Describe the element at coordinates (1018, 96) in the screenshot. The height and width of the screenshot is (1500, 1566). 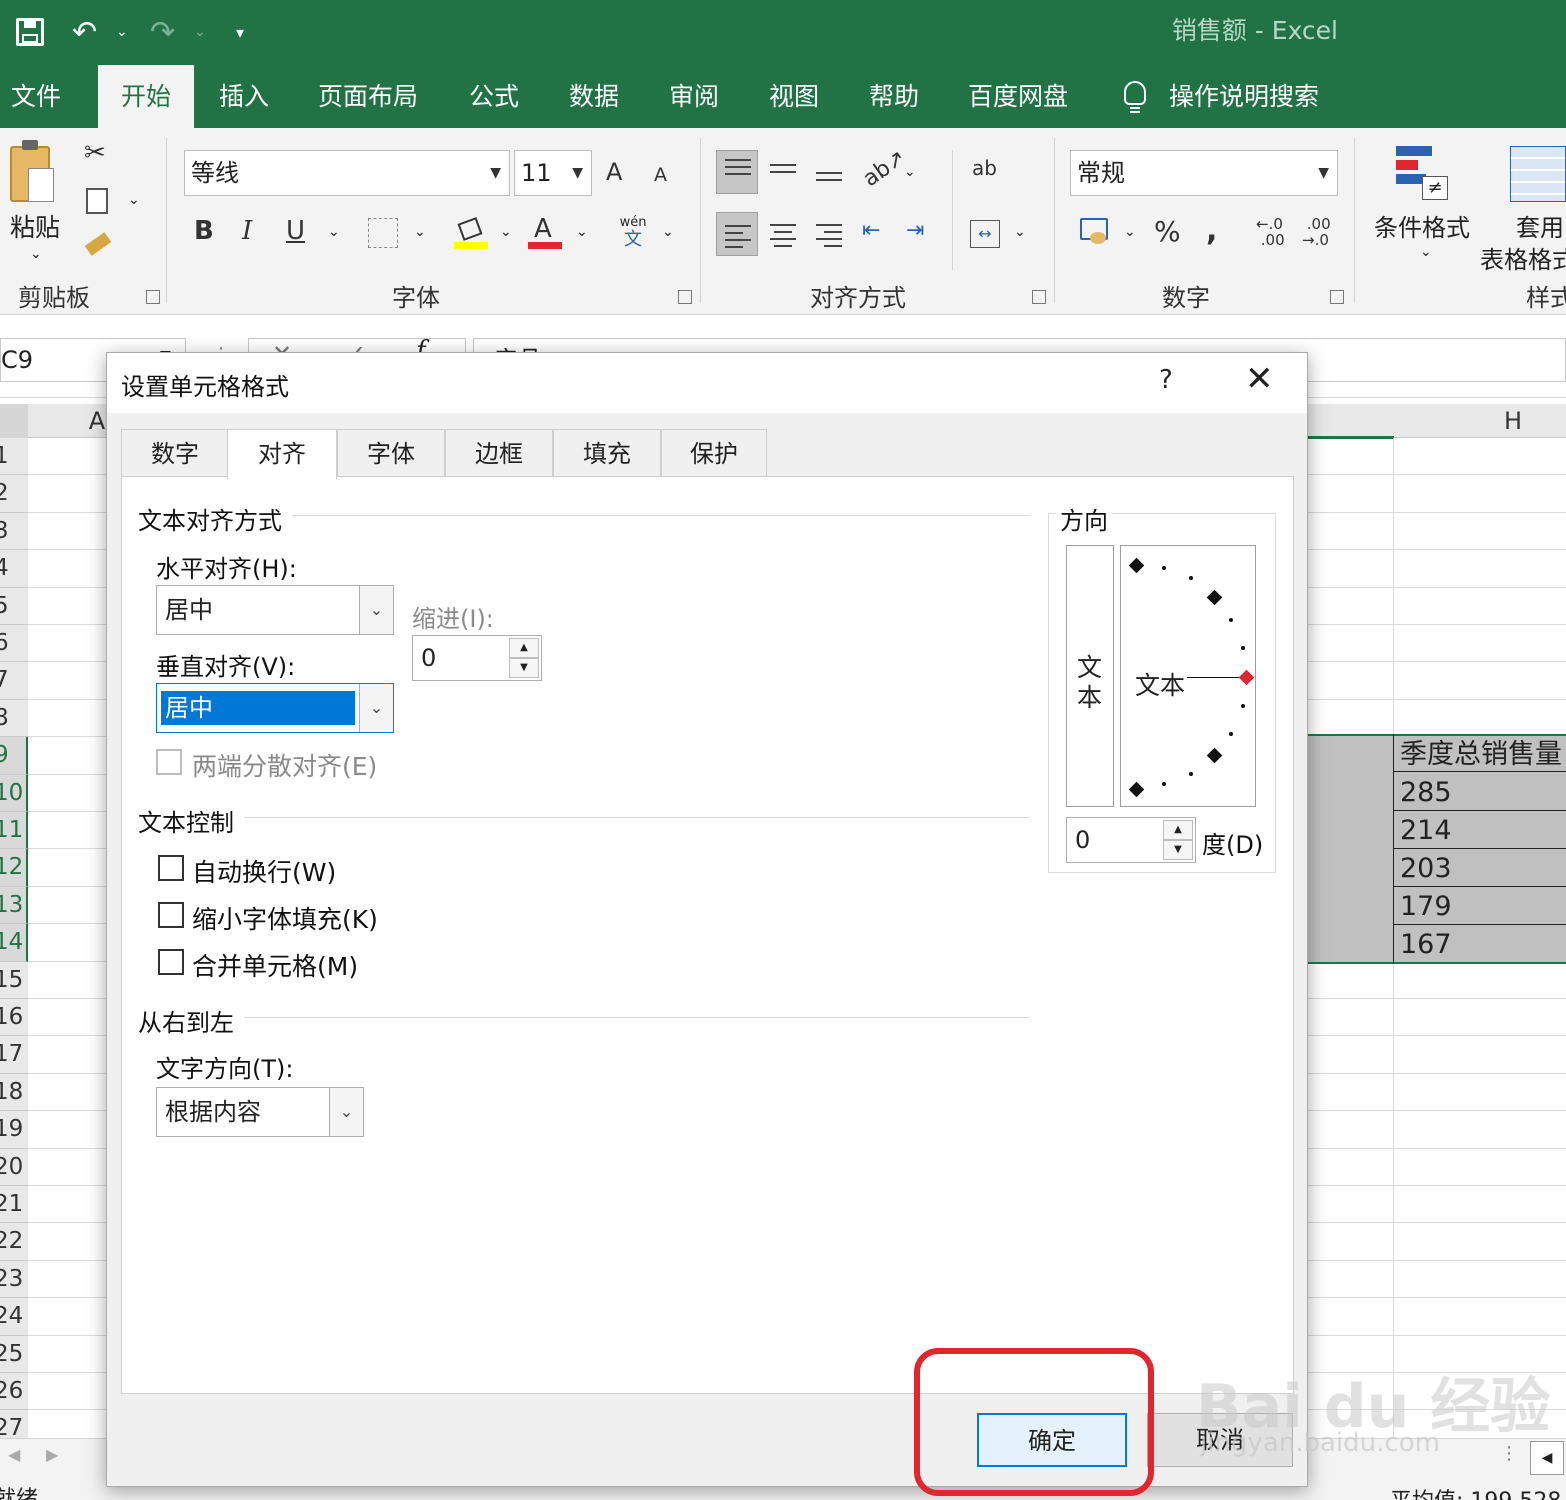
I see `tab-baidu-netdisk: 百度网盘` at that location.